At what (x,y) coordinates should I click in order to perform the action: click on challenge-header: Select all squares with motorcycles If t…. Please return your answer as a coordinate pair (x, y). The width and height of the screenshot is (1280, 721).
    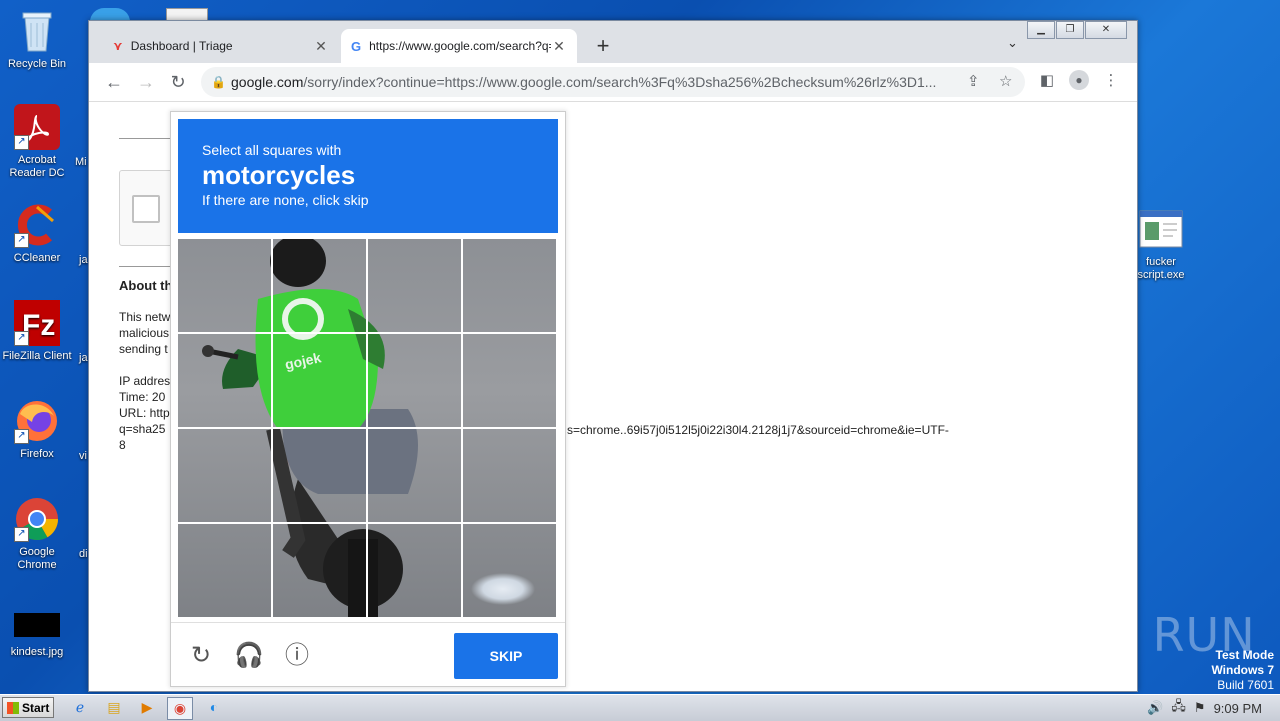
    Looking at the image, I should click on (368, 176).